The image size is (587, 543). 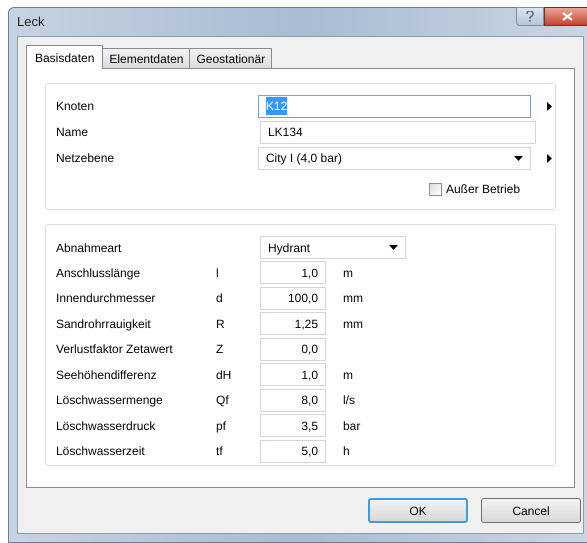 What do you see at coordinates (219, 299) in the screenshot?
I see `param-symbol: d` at bounding box center [219, 299].